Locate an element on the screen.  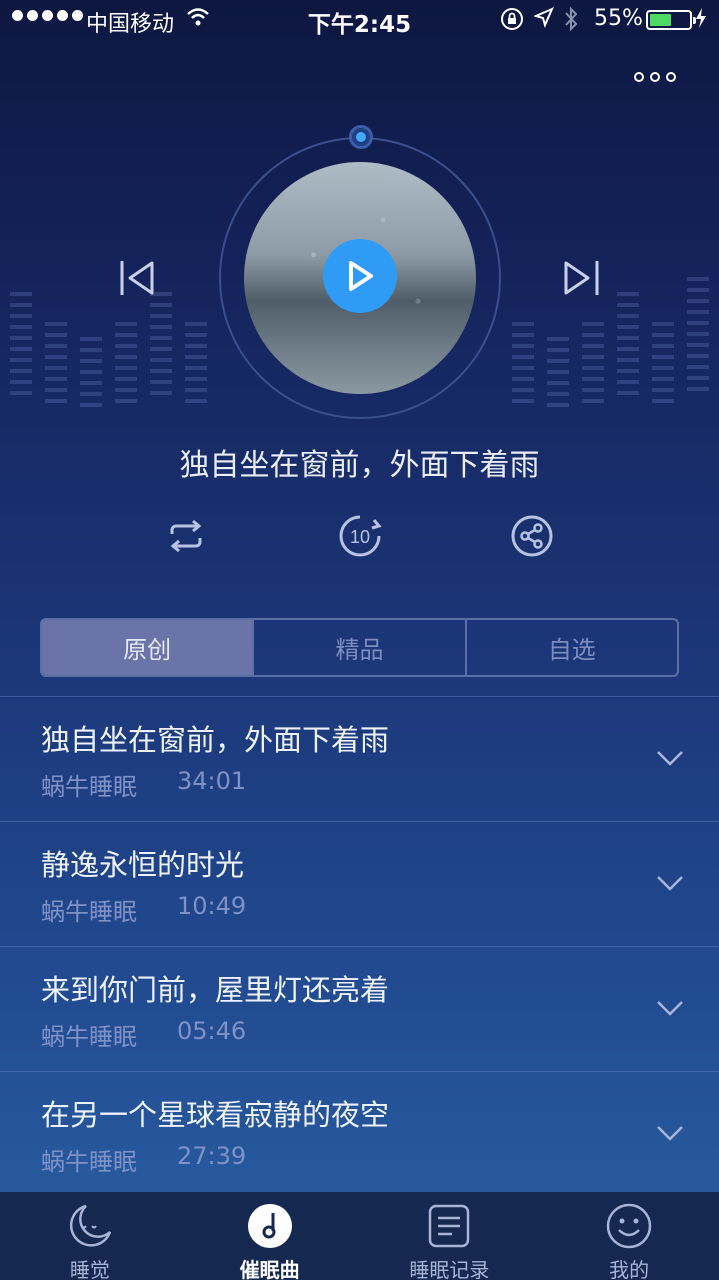
tab-featured: 精品 is located at coordinates (360, 647).